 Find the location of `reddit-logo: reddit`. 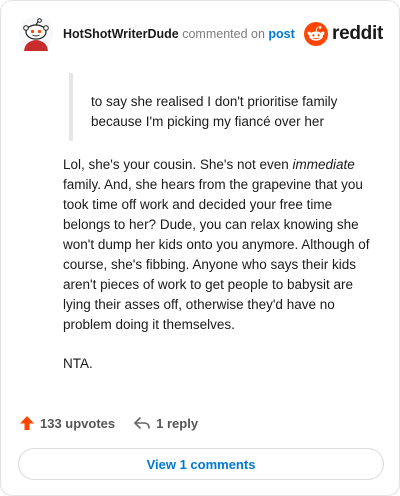

reddit-logo: reddit is located at coordinates (343, 34).